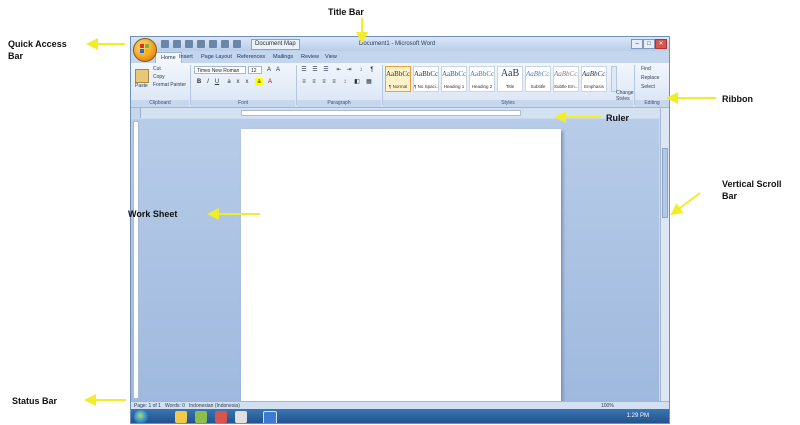 The height and width of the screenshot is (425, 800). Describe the element at coordinates (454, 86) in the screenshot. I see `style-name: Heading 1` at that location.